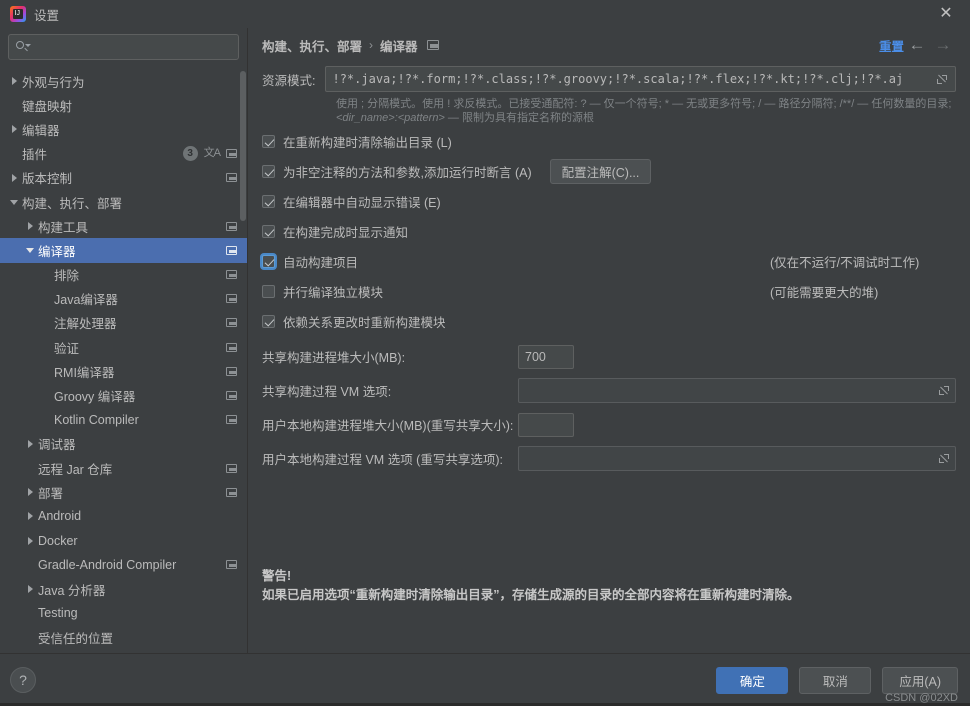 Image resolution: width=970 pixels, height=706 pixels. What do you see at coordinates (123, 129) in the screenshot?
I see `sidebar-item-2: 编辑器` at bounding box center [123, 129].